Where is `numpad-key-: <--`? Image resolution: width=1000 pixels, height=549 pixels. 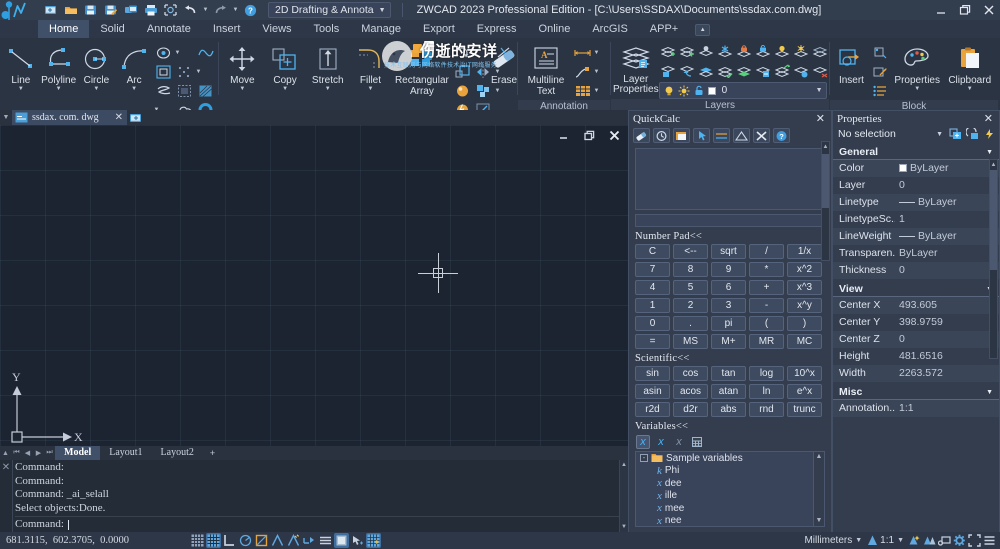 numpad-key-: <-- is located at coordinates (690, 251).